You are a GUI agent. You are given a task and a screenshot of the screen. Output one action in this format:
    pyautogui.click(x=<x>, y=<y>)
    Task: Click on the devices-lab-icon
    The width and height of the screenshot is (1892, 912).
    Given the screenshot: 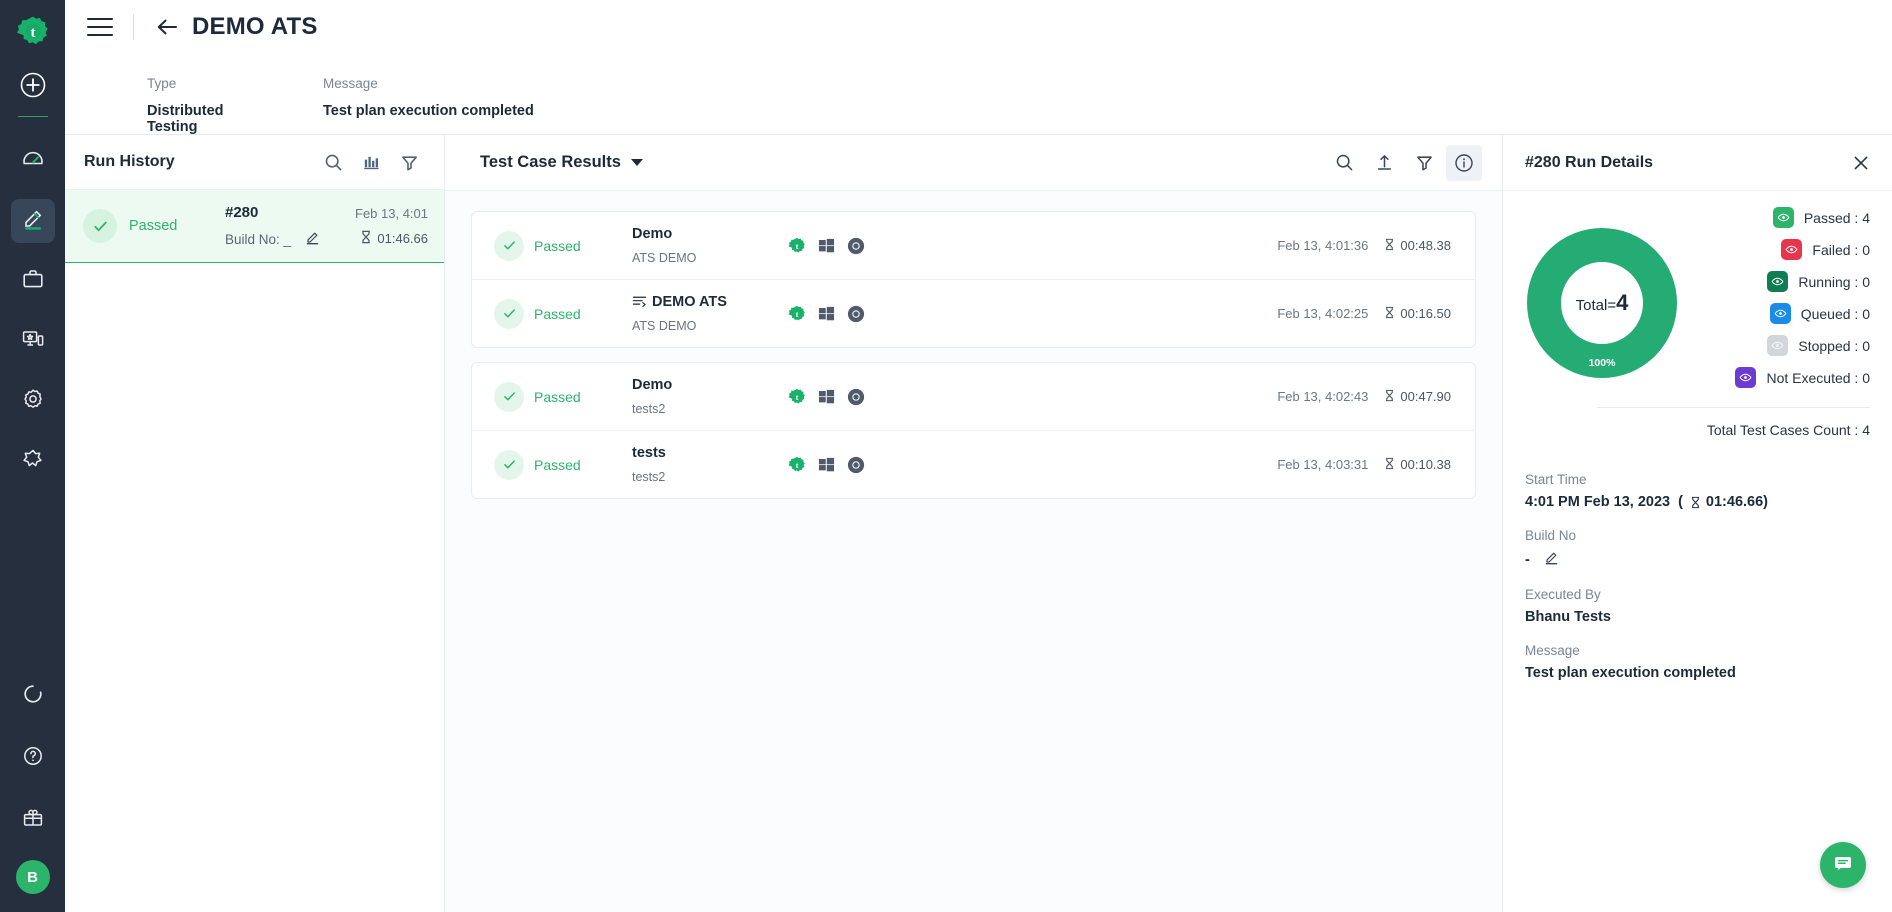 What is the action you would take?
    pyautogui.click(x=33, y=341)
    